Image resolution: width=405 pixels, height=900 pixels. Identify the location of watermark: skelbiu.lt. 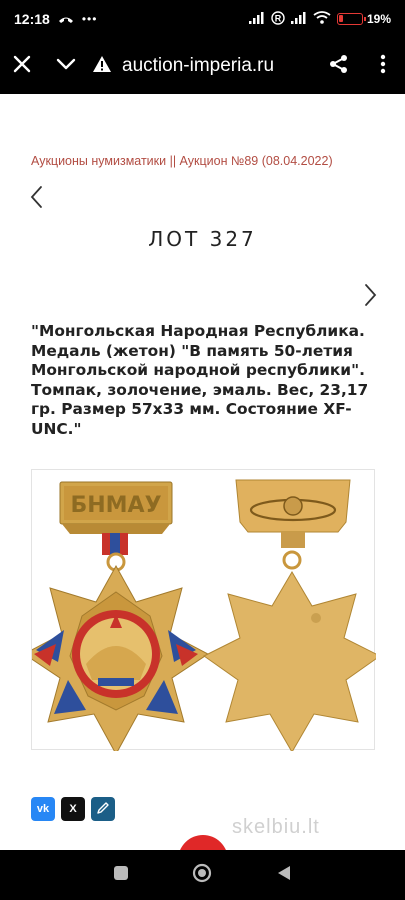
(276, 827).